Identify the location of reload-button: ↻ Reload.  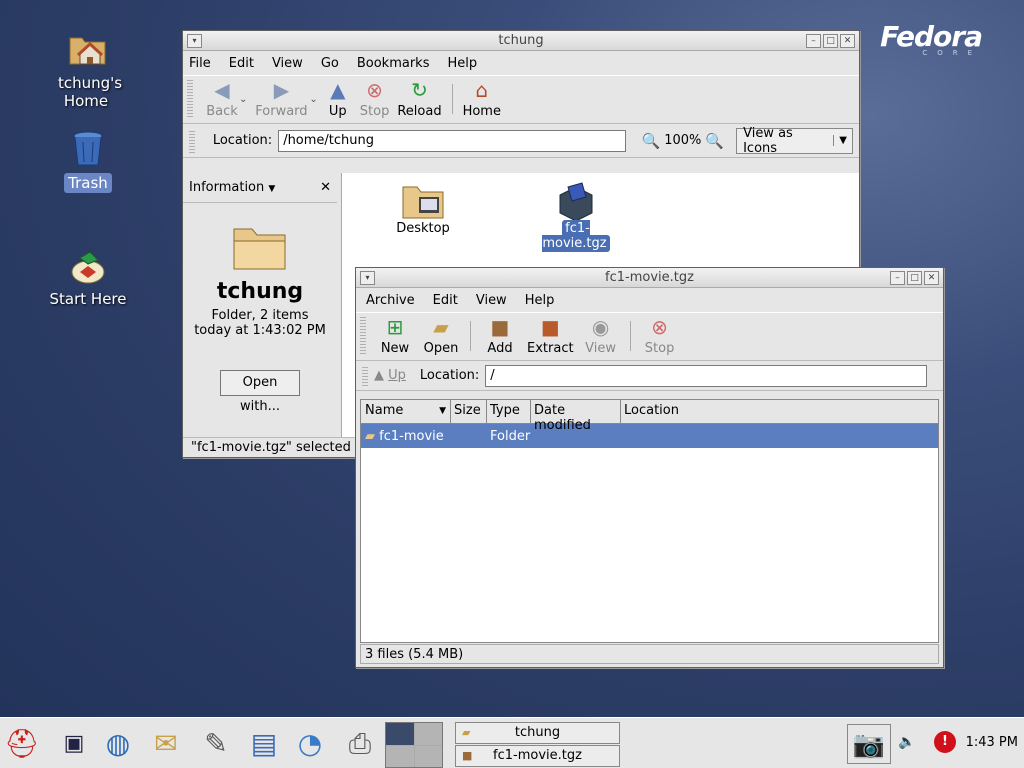
(419, 98).